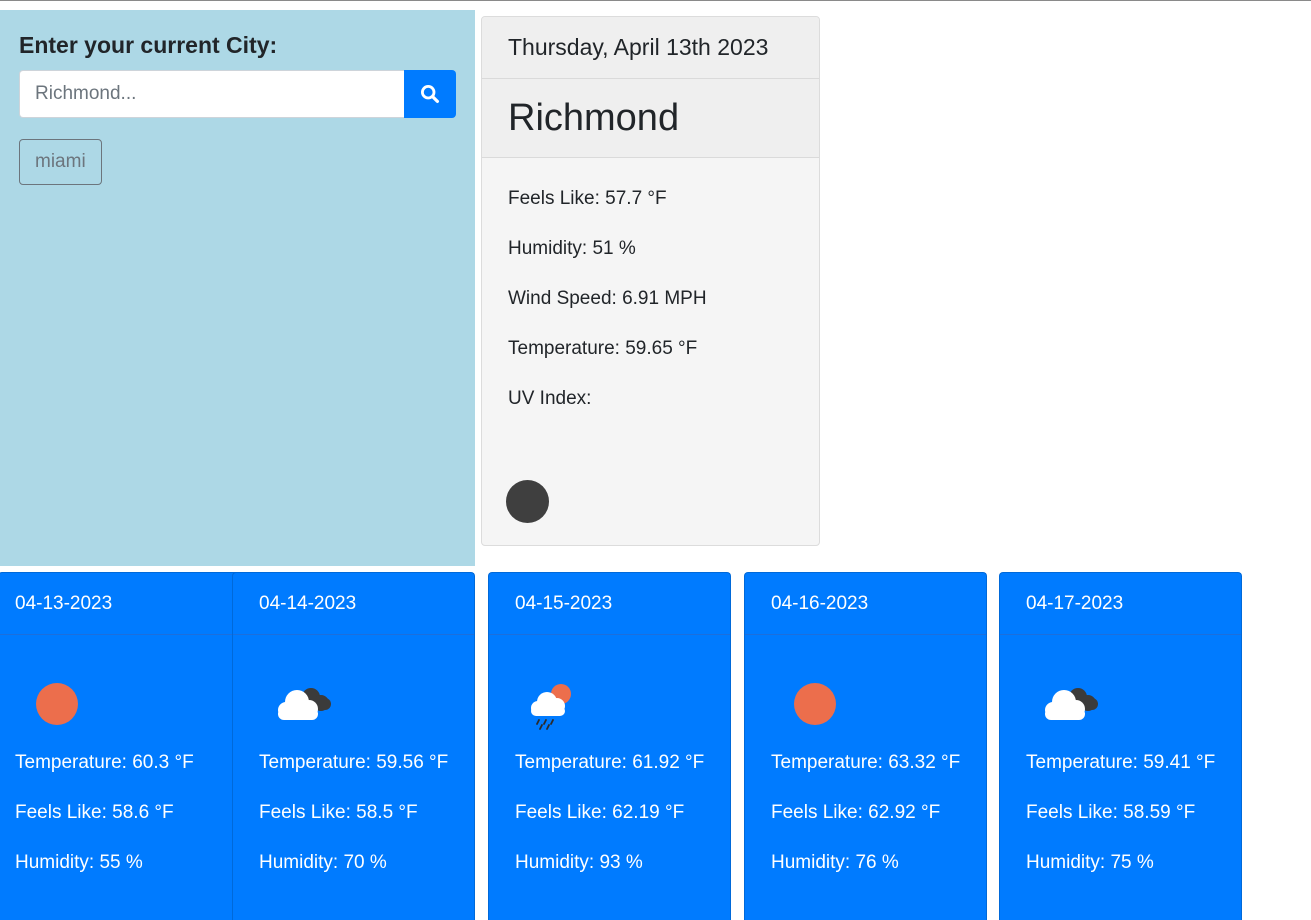  I want to click on forecast-feels-like: Feels Like: 62.92 °F, so click(856, 812).